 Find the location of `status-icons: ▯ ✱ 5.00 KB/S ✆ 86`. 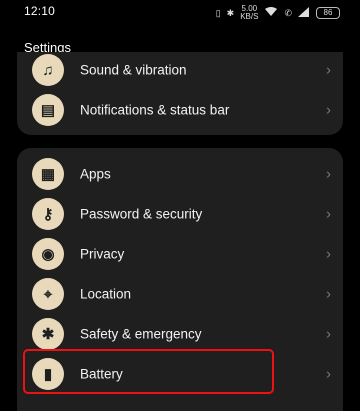

status-icons: ▯ ✱ 5.00 KB/S ✆ 86 is located at coordinates (278, 13).